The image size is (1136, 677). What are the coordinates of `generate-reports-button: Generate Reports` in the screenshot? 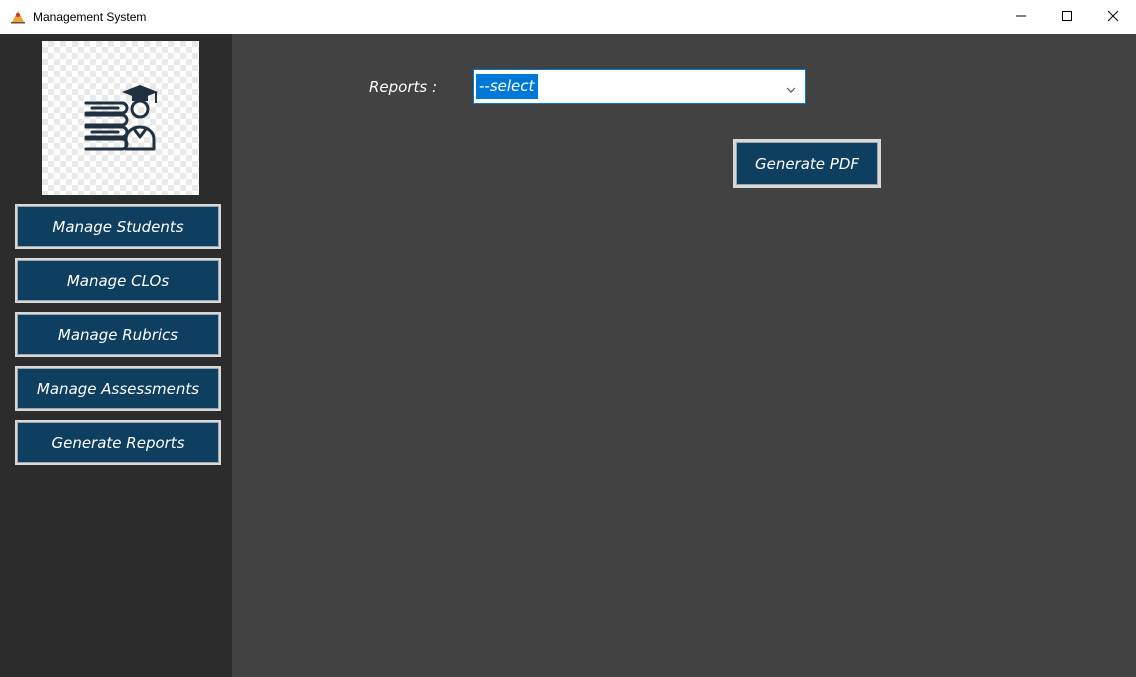 It's located at (118, 442).